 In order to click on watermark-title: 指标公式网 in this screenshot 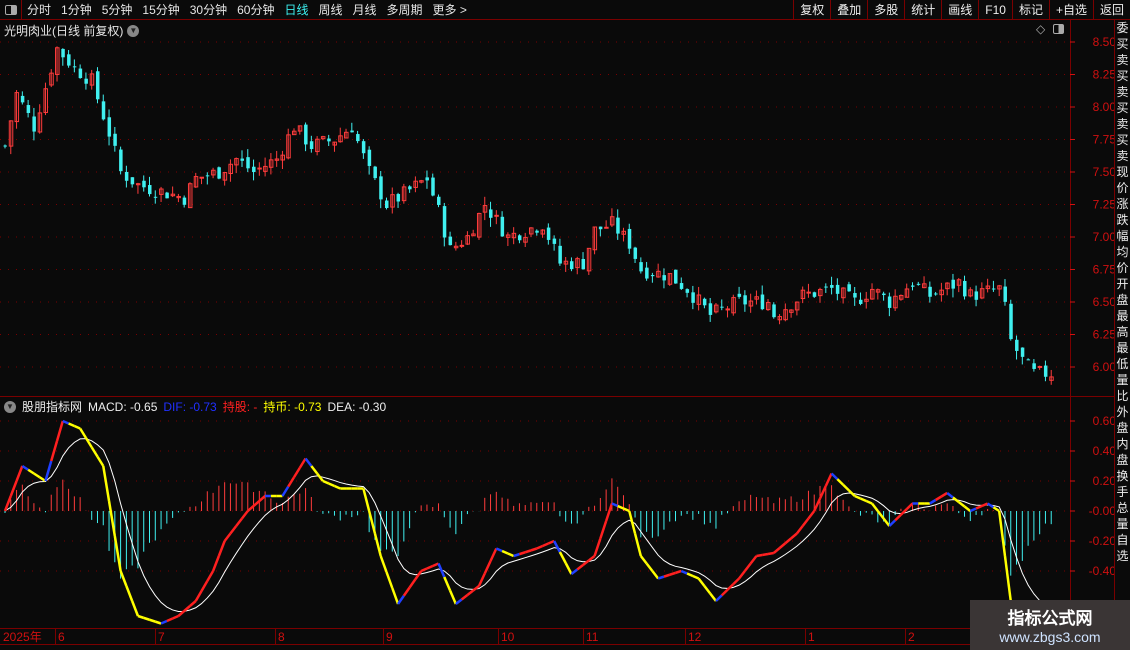, I will do `click(1050, 618)`.